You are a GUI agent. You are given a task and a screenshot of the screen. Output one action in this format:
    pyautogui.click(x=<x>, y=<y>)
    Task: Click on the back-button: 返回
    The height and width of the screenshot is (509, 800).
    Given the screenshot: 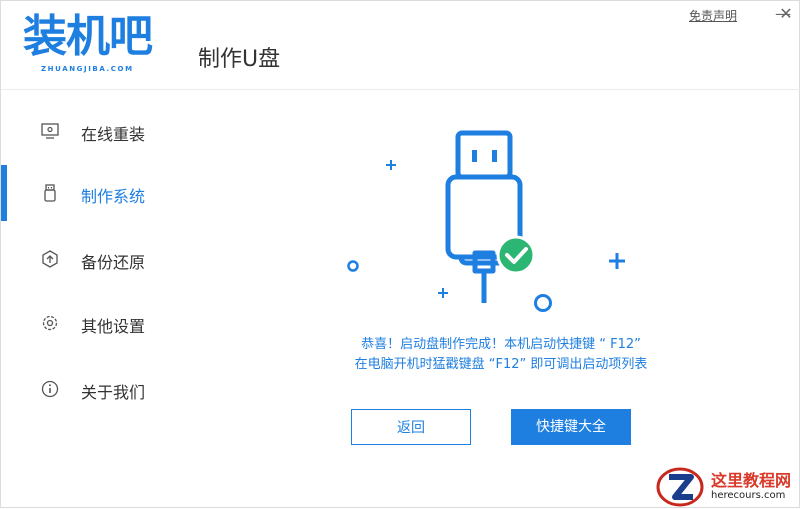 What is the action you would take?
    pyautogui.click(x=411, y=427)
    